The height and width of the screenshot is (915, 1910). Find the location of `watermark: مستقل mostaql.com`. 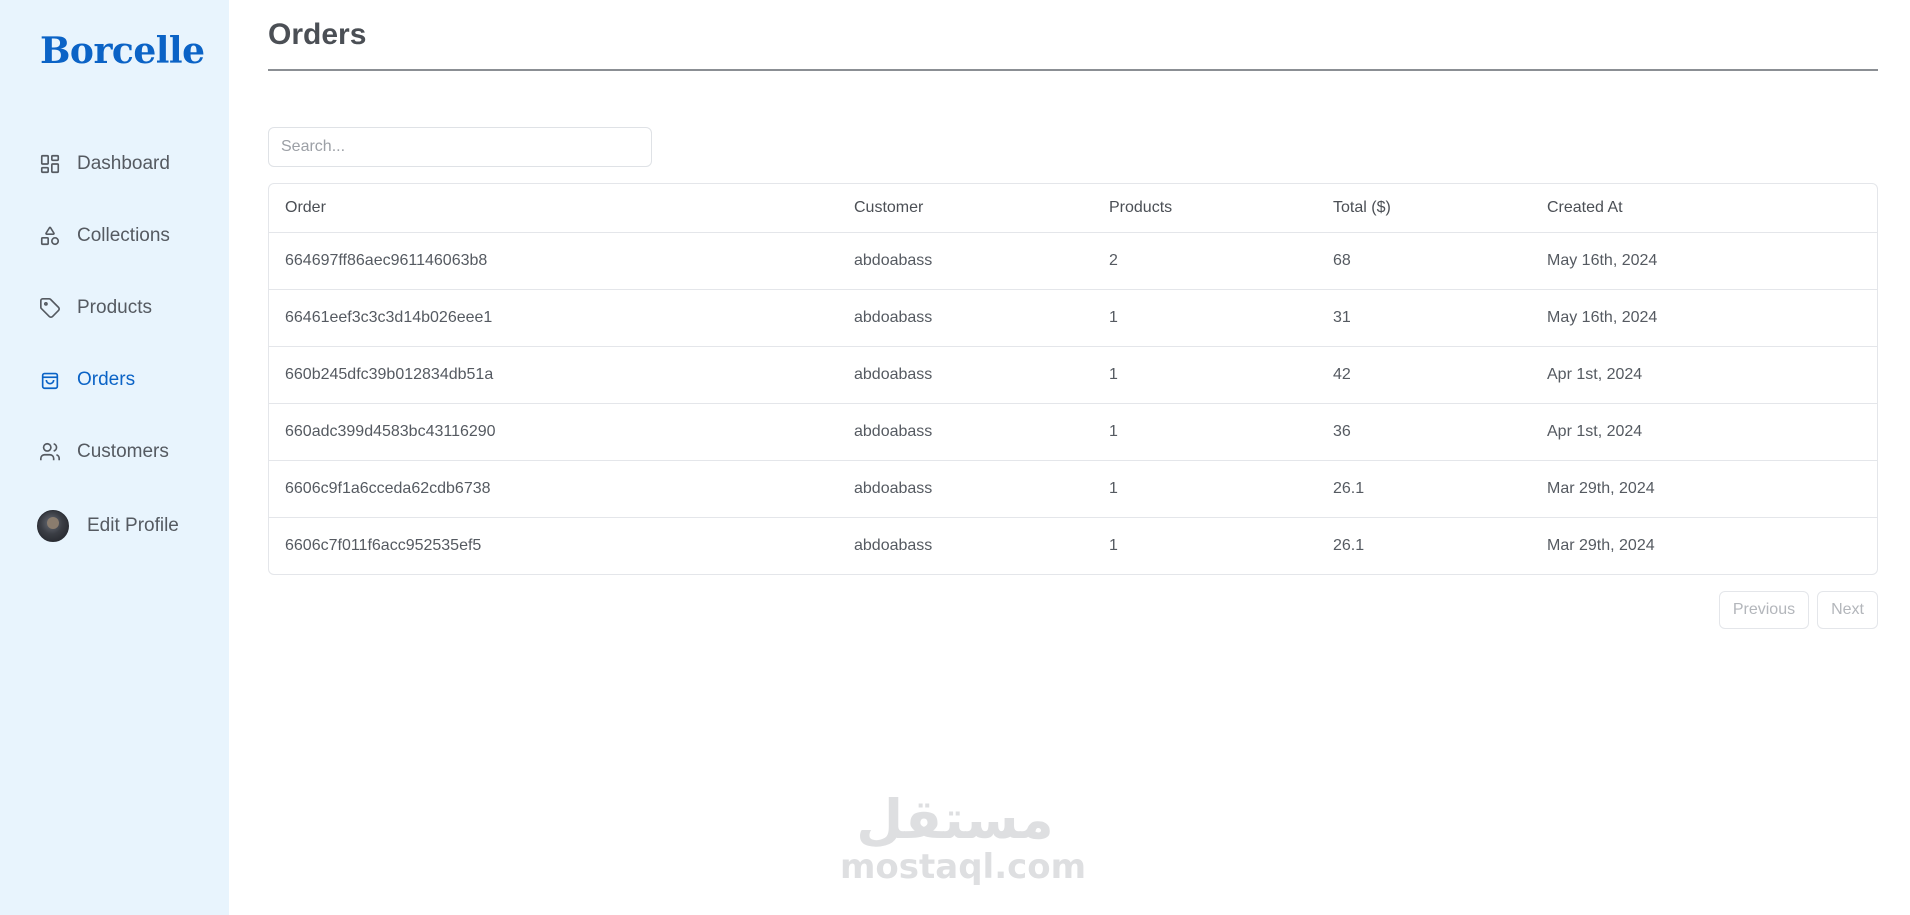

watermark: مستقل mostaql.com is located at coordinates (963, 837).